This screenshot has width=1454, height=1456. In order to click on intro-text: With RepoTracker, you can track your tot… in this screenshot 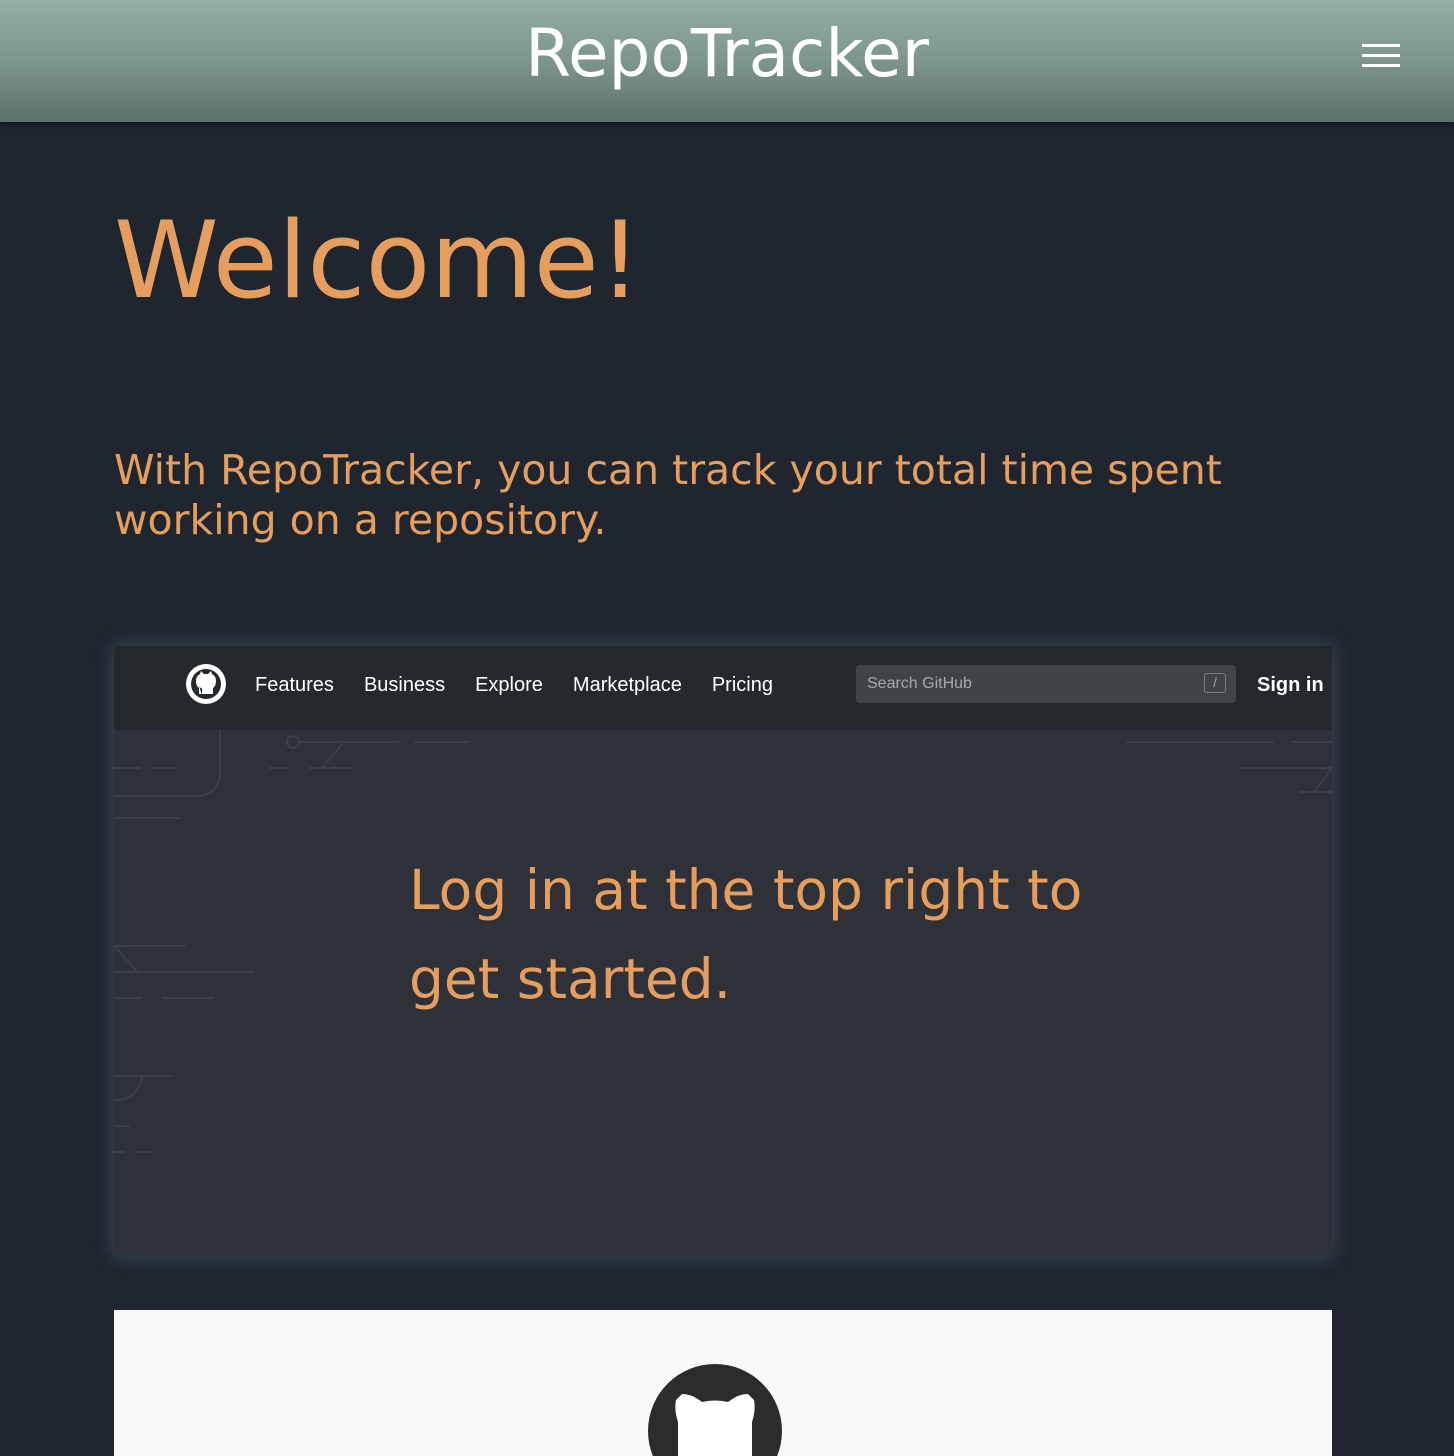, I will do `click(668, 495)`.